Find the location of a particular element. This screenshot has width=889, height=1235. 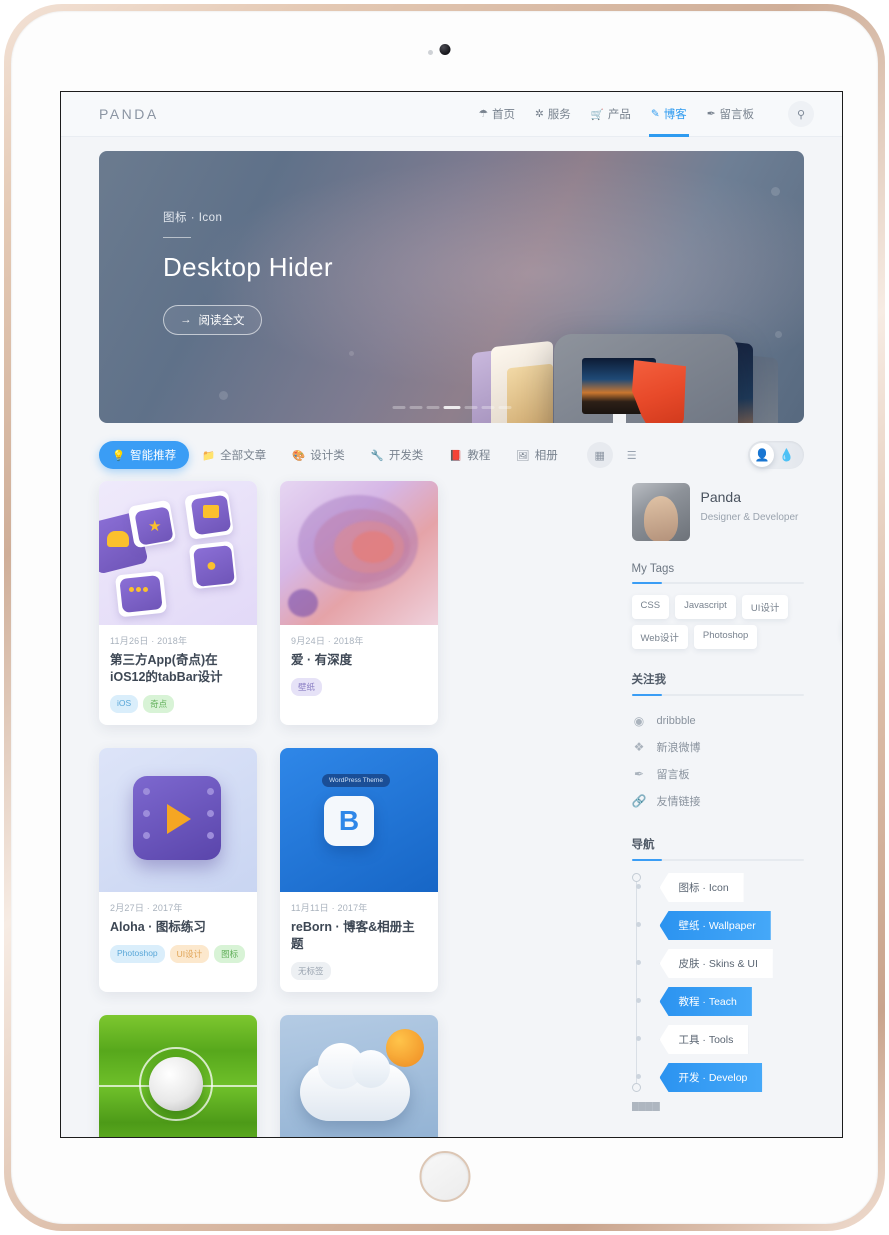

article-card: 11月28日 · 2015年 教程 · 介绍一种绘制方法 Photoshop is located at coordinates (359, 1075).